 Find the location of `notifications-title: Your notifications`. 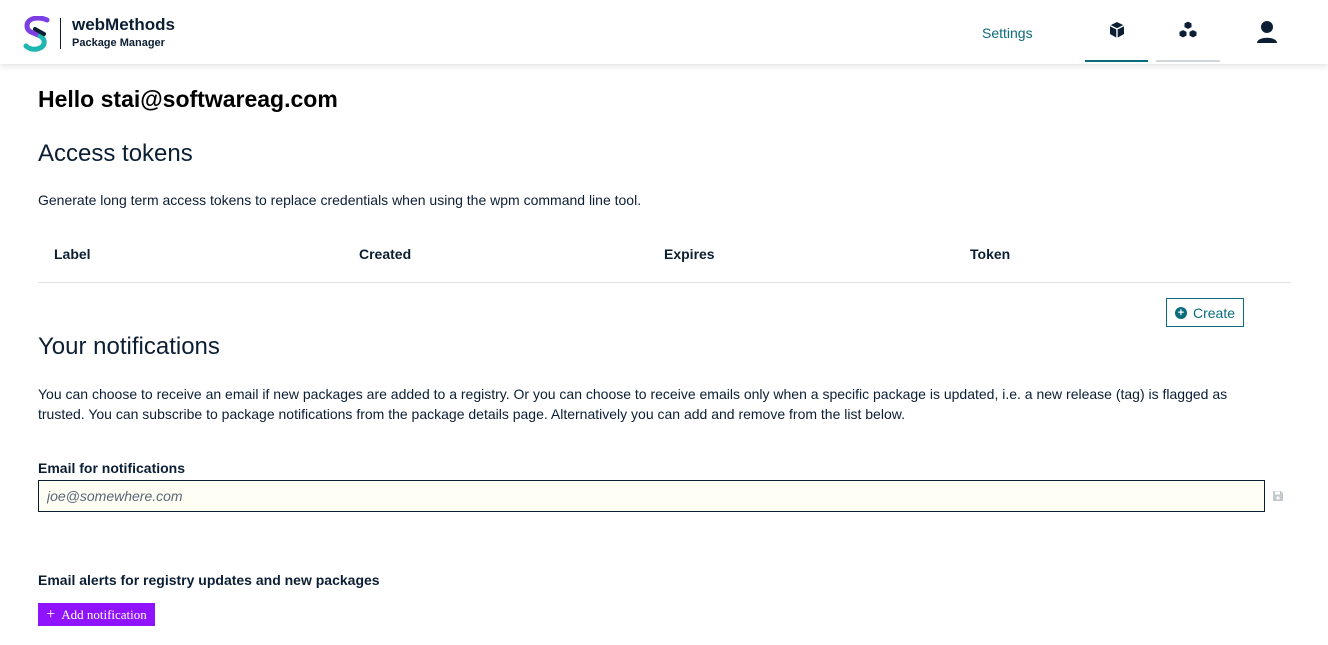

notifications-title: Your notifications is located at coordinates (129, 346).